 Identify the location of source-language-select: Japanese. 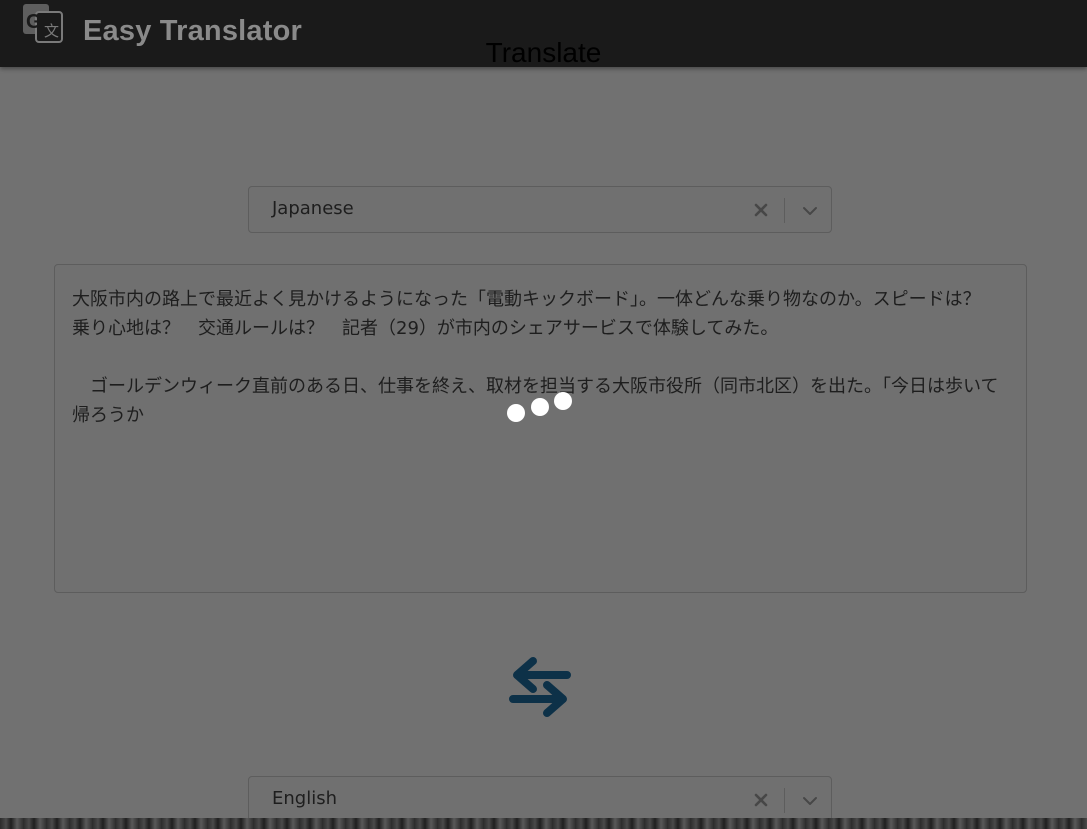
(540, 209).